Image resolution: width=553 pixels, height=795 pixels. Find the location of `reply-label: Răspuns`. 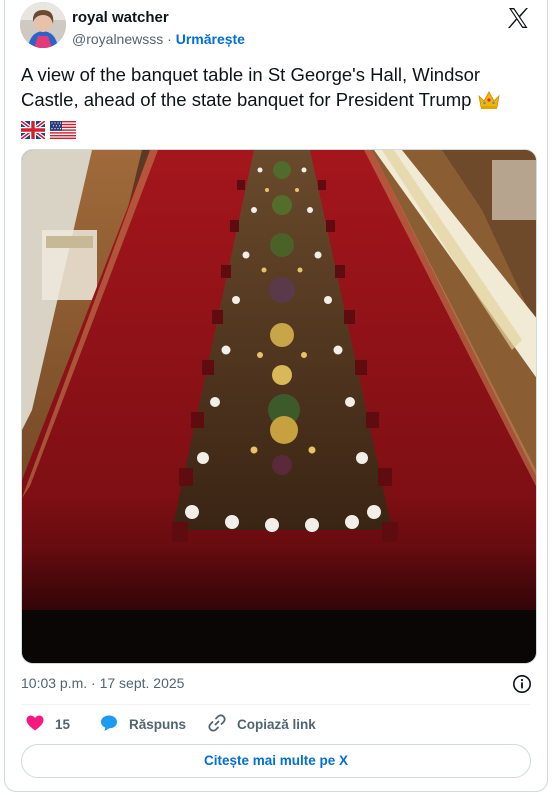

reply-label: Răspuns is located at coordinates (158, 724).